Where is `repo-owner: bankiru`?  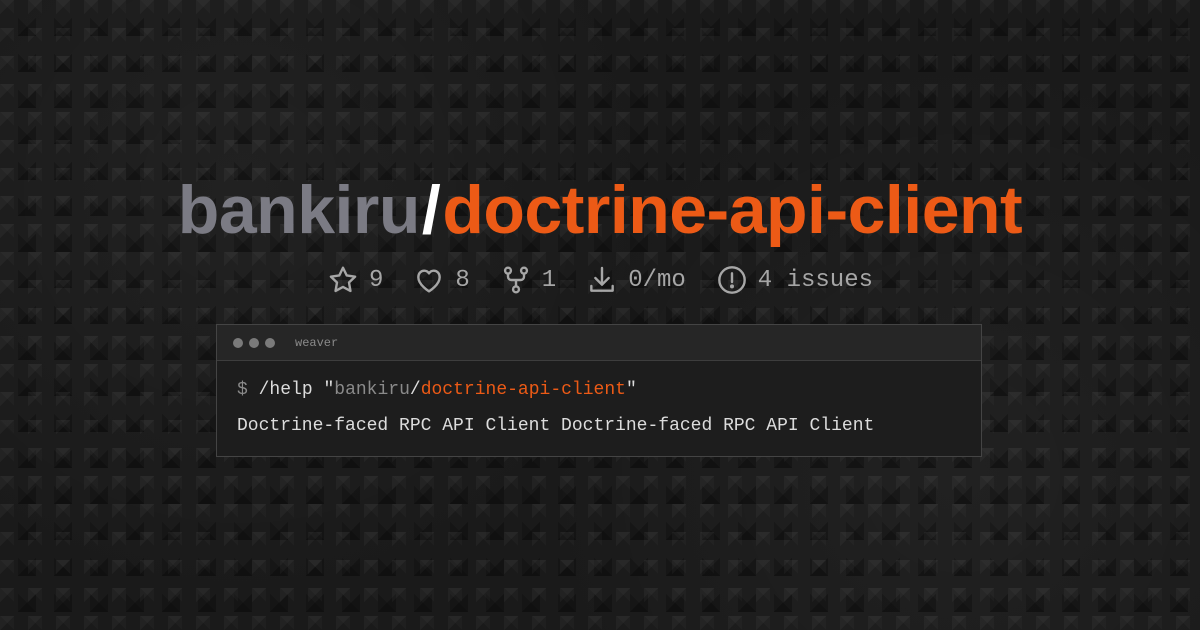 repo-owner: bankiru is located at coordinates (299, 210).